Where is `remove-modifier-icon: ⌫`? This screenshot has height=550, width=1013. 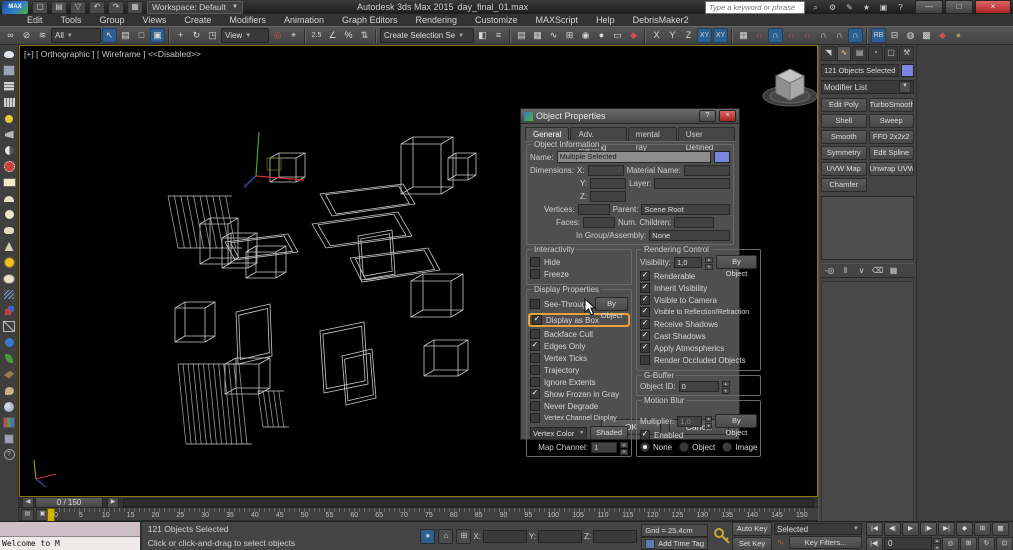
remove-modifier-icon: ⌫ is located at coordinates (877, 270).